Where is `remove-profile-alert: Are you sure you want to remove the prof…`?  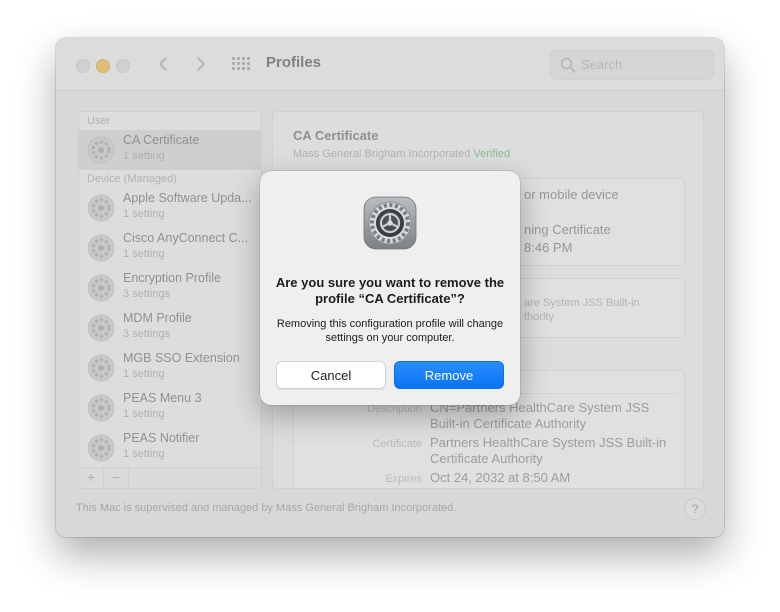
remove-profile-alert: Are you sure you want to remove the prof… is located at coordinates (390, 288).